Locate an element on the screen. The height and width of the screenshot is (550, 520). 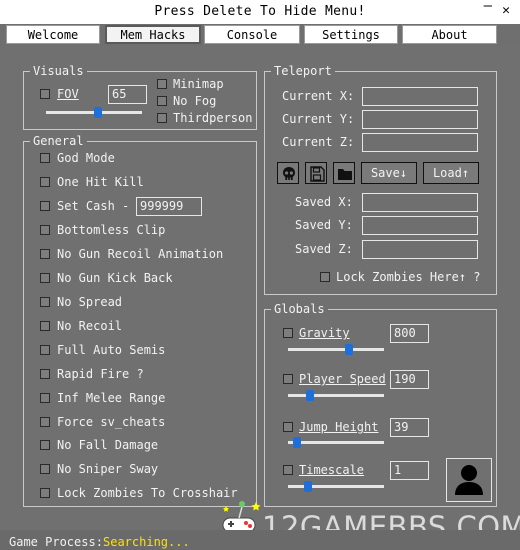
timescale-value-field: 1 is located at coordinates (409, 470).